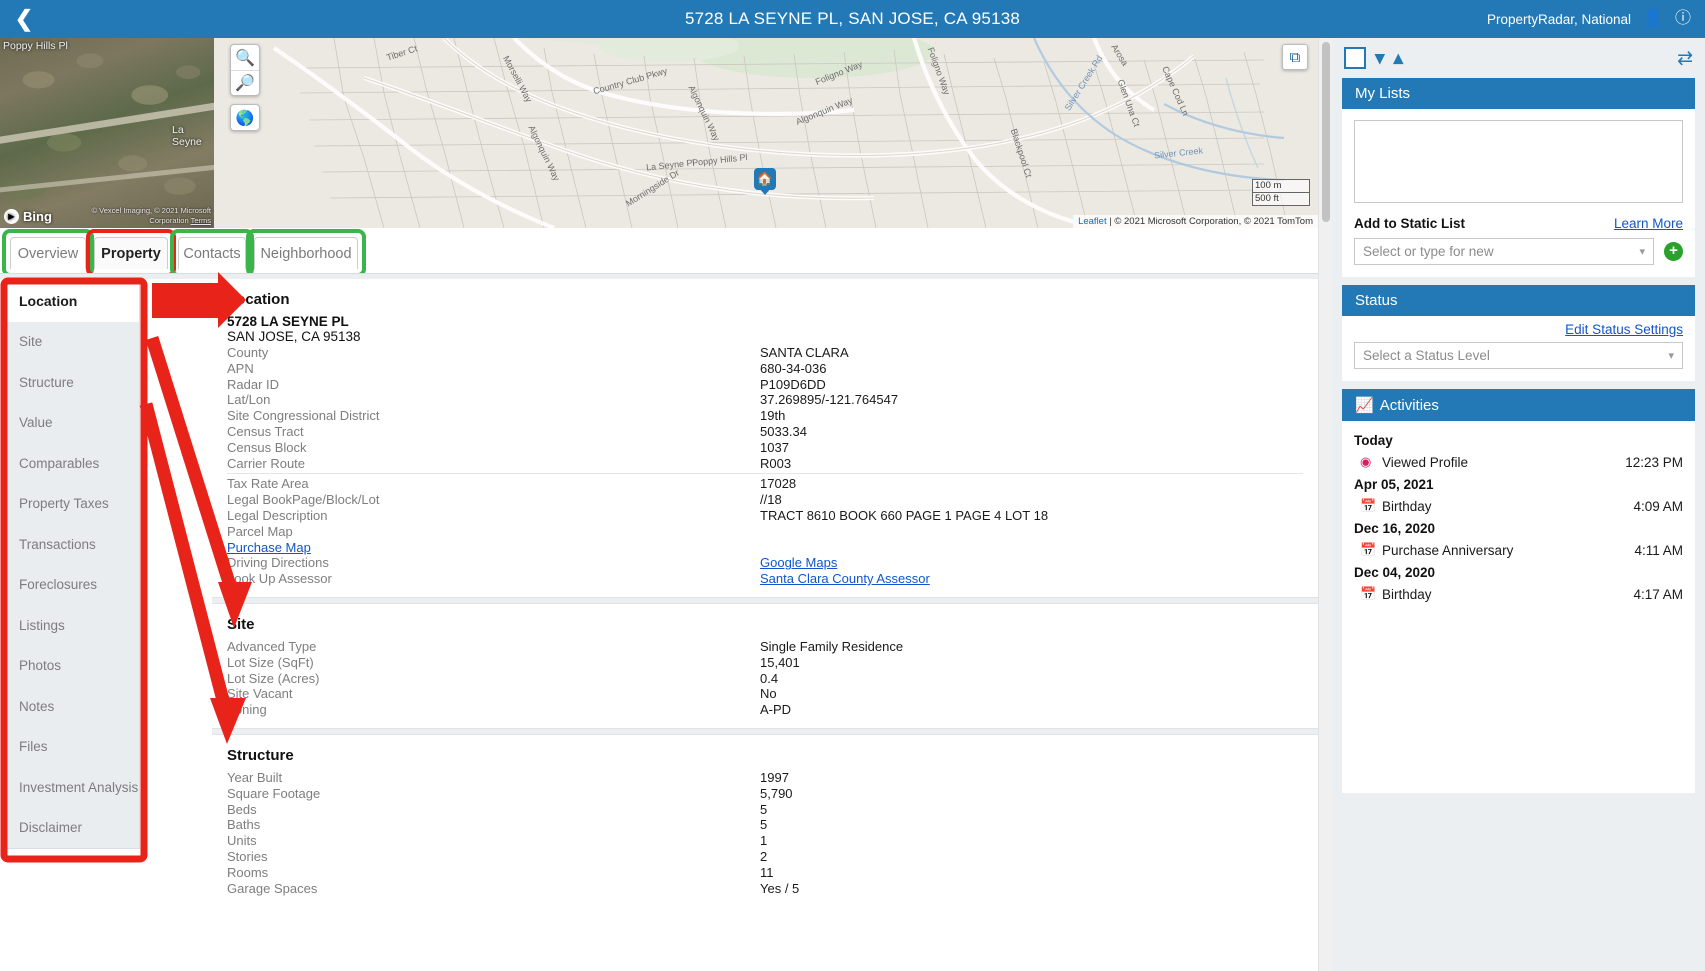 The width and height of the screenshot is (1705, 971). I want to click on subnav-item-site: Site, so click(73, 342).